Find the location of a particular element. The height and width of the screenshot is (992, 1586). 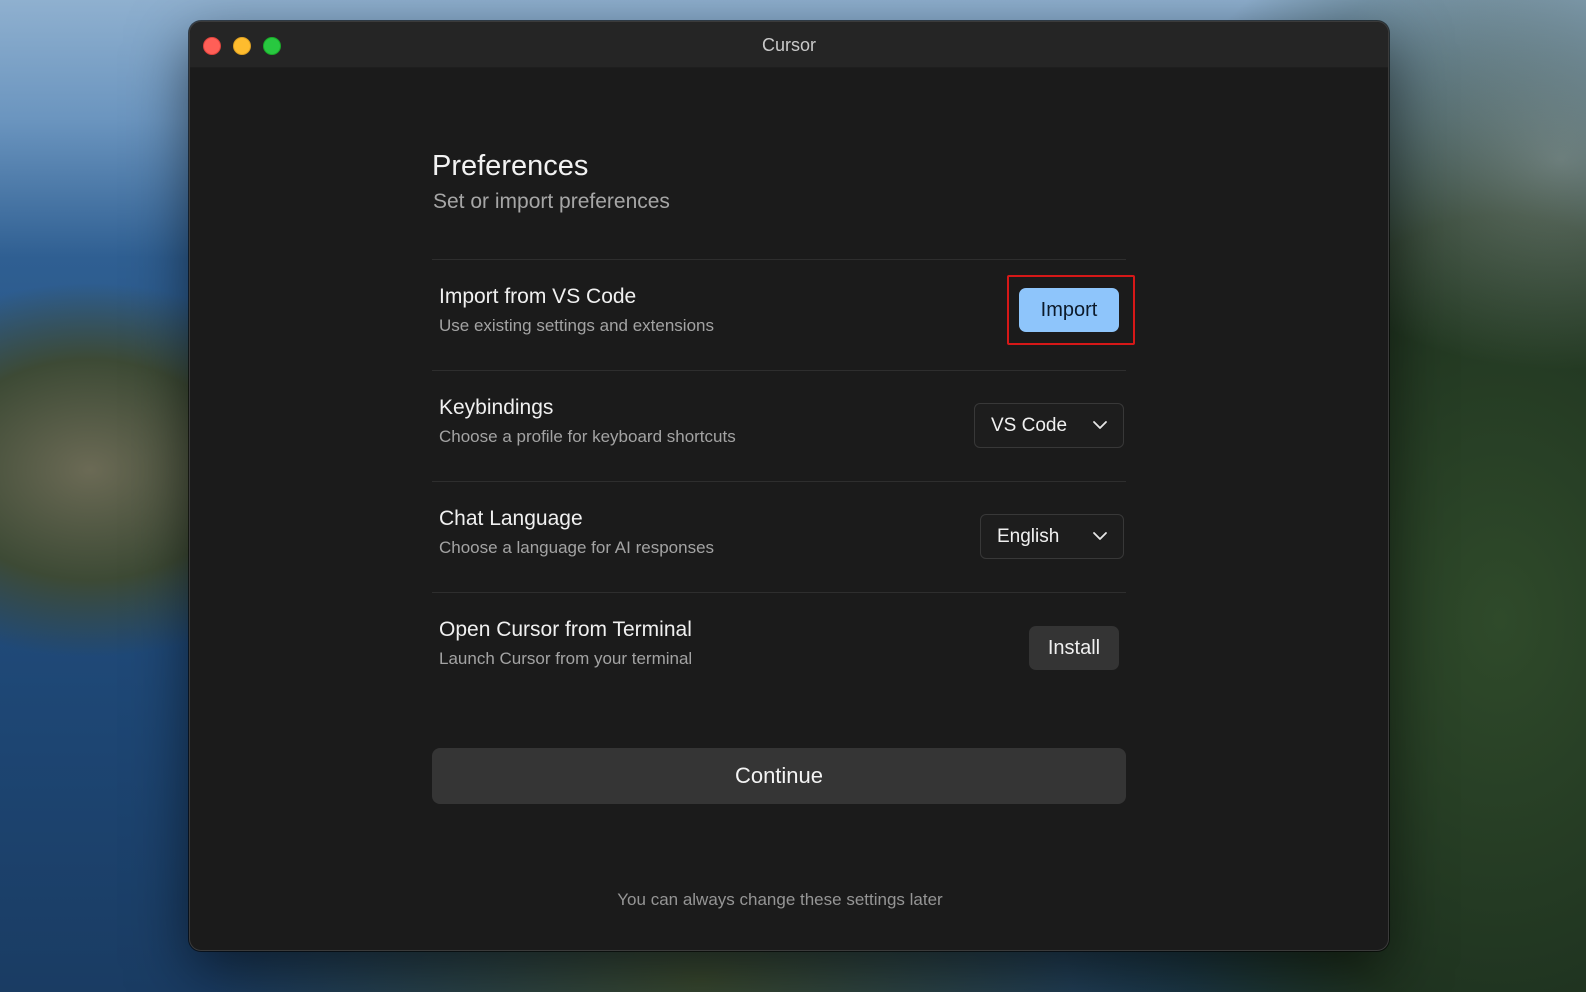

keybindings-select: VS Code is located at coordinates (1049, 425).